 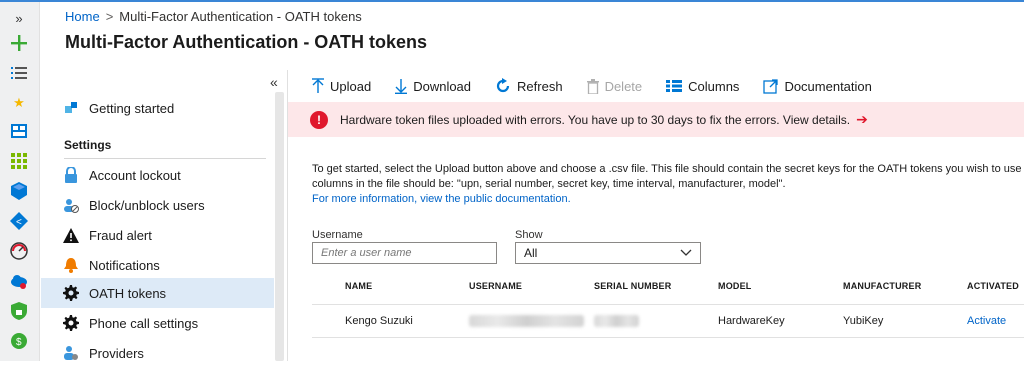 What do you see at coordinates (71, 175) in the screenshot?
I see `lock-icon` at bounding box center [71, 175].